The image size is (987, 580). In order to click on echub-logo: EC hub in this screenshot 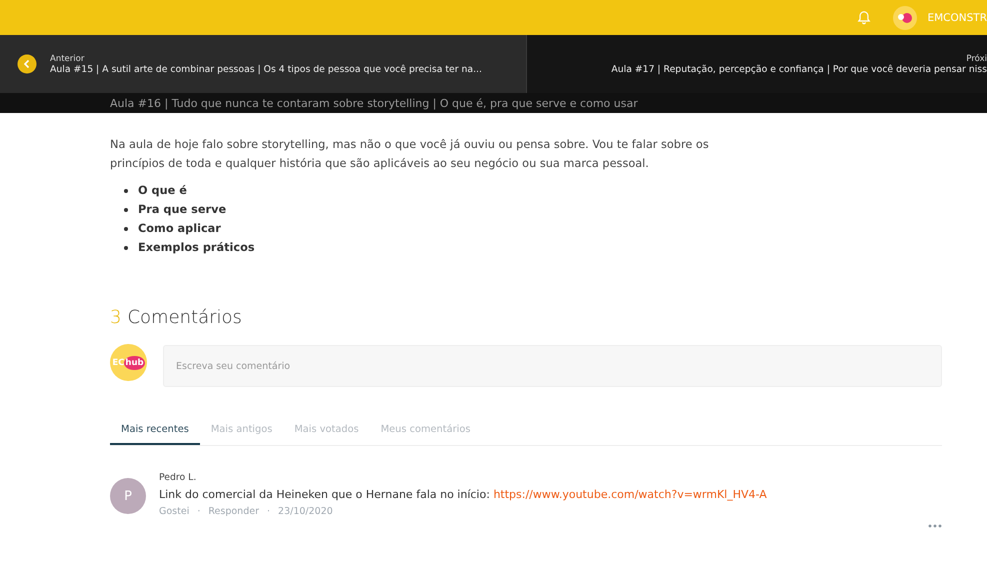, I will do `click(128, 362)`.